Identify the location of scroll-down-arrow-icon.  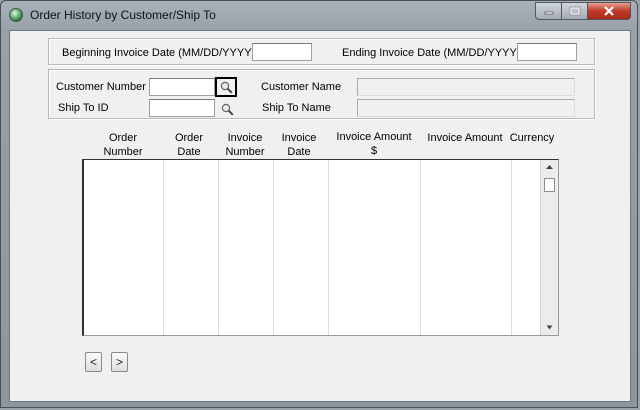
(549, 327).